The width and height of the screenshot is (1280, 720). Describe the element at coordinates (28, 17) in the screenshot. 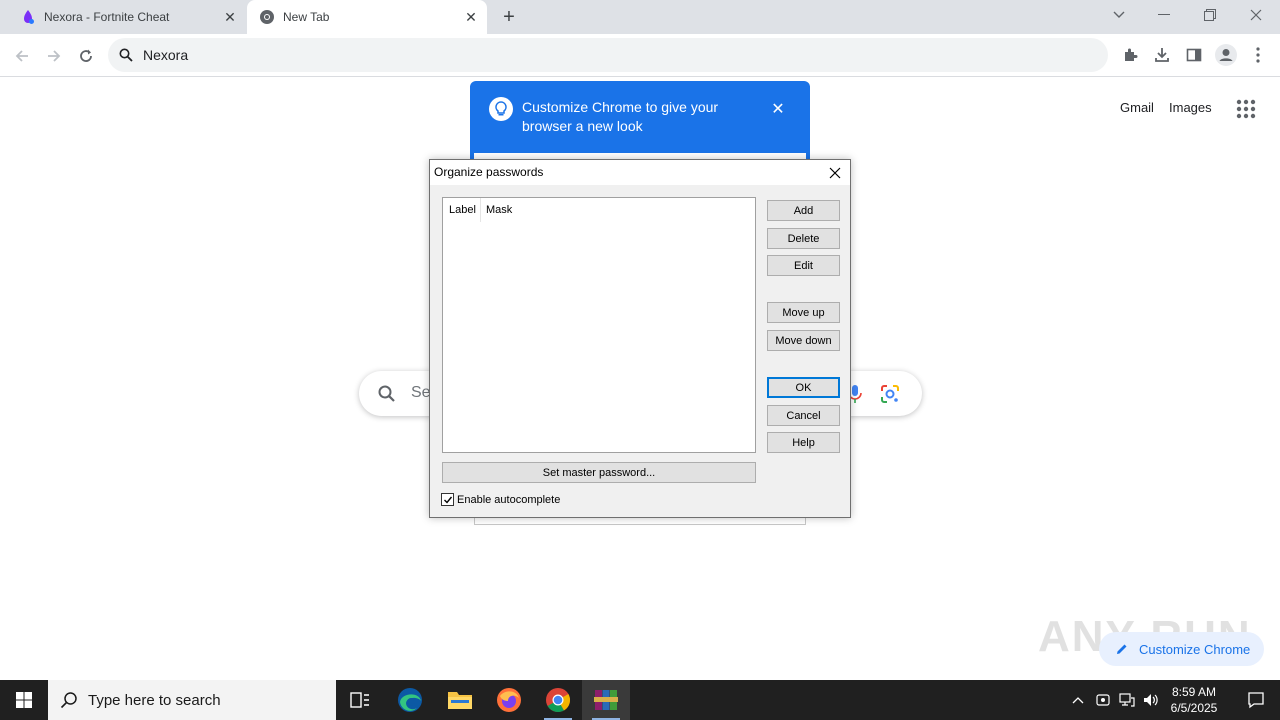

I see `nexora-favicon-icon` at that location.